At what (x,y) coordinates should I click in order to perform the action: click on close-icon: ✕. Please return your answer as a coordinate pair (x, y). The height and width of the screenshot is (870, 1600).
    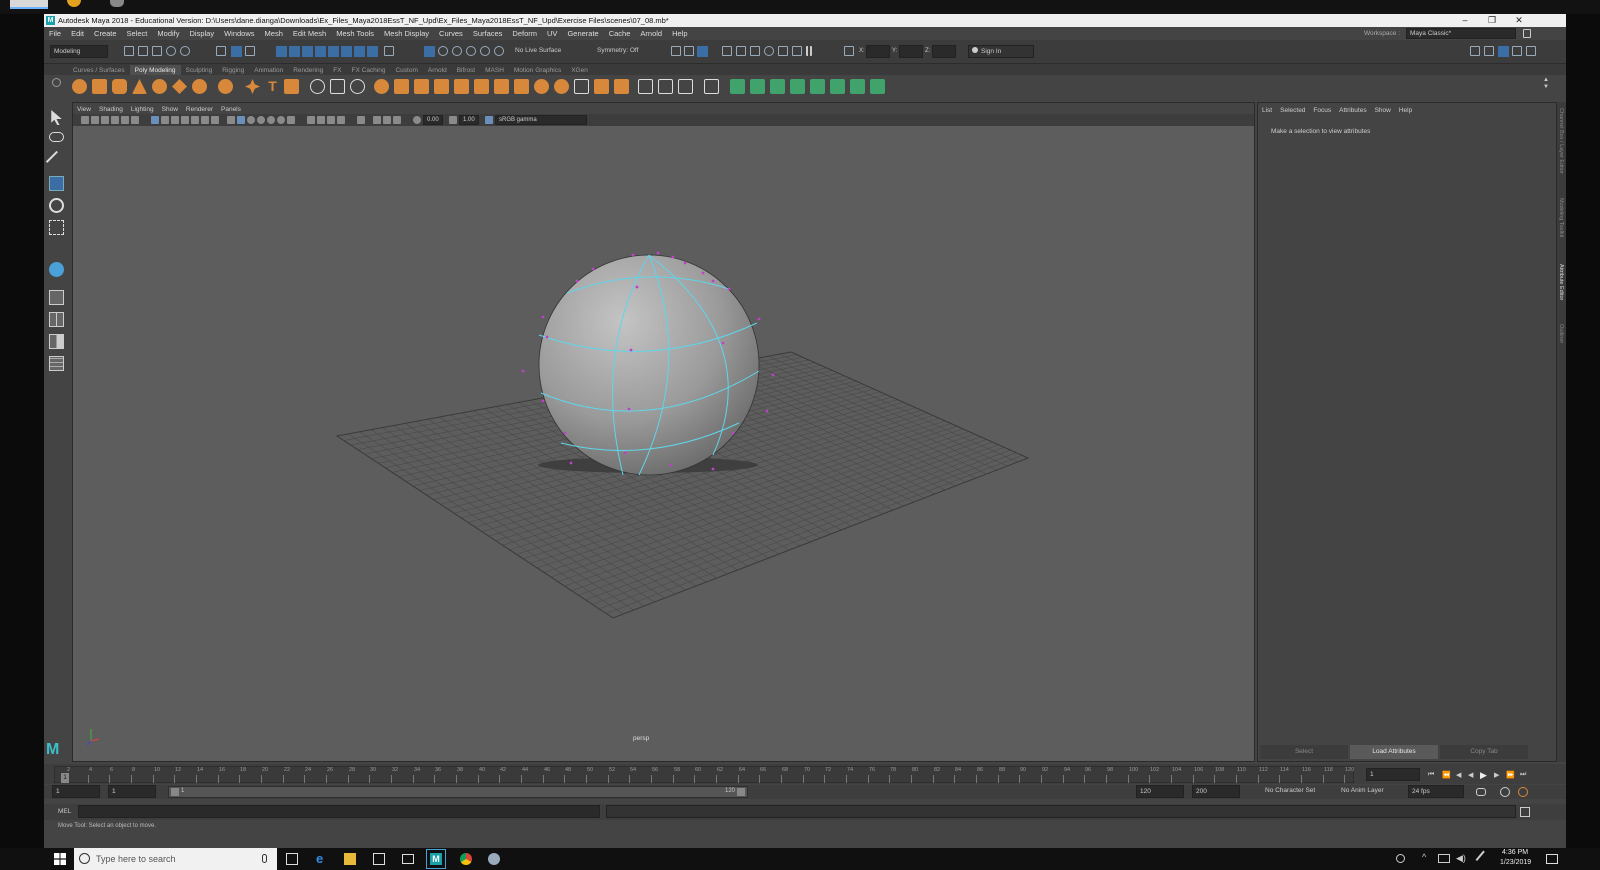
    Looking at the image, I should click on (1519, 20).